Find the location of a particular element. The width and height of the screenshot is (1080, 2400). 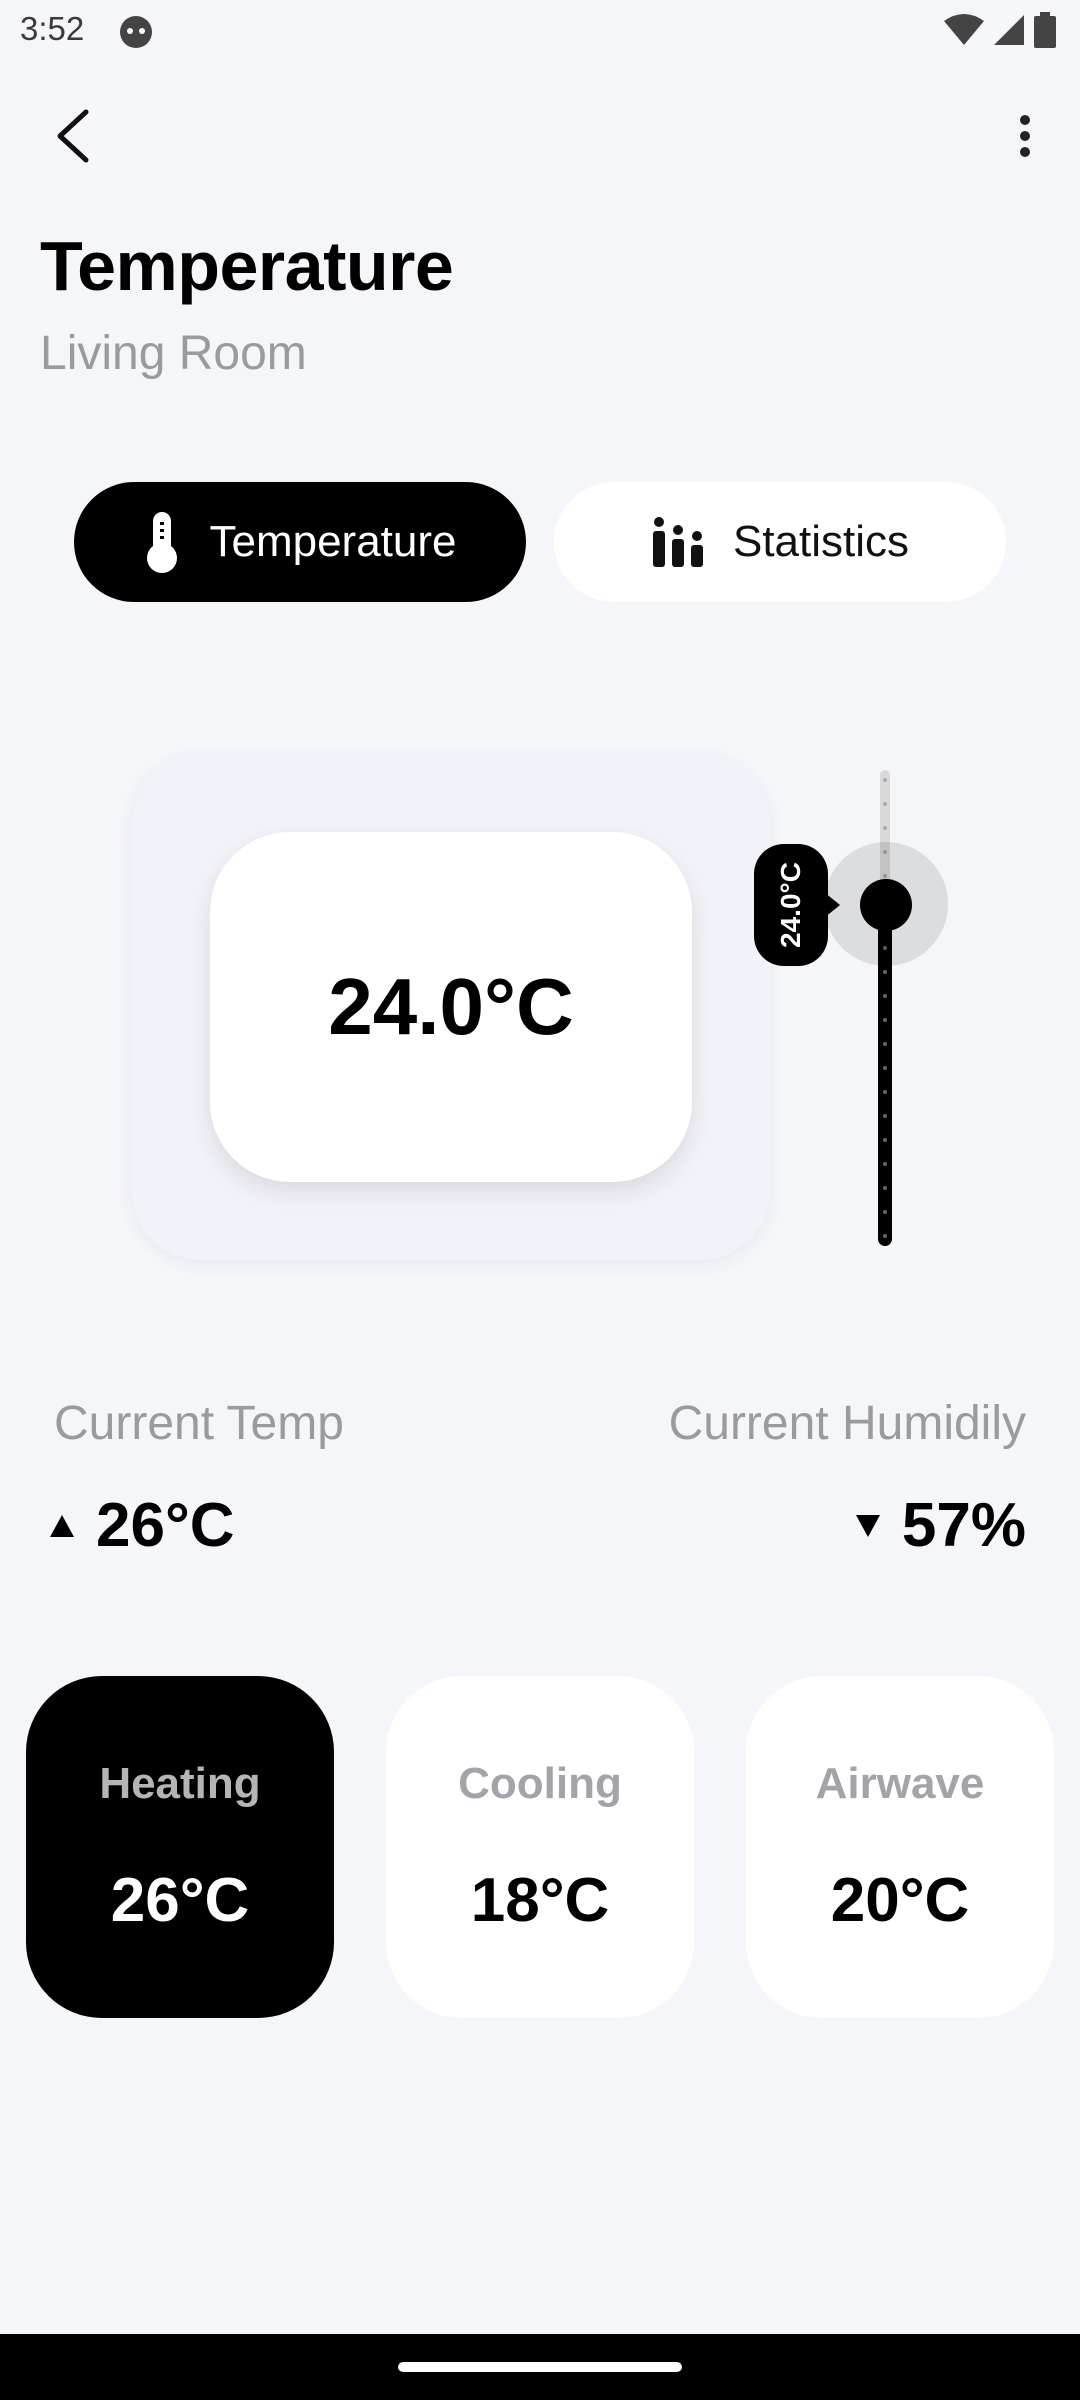

trend-down-icon is located at coordinates (867, 1525).